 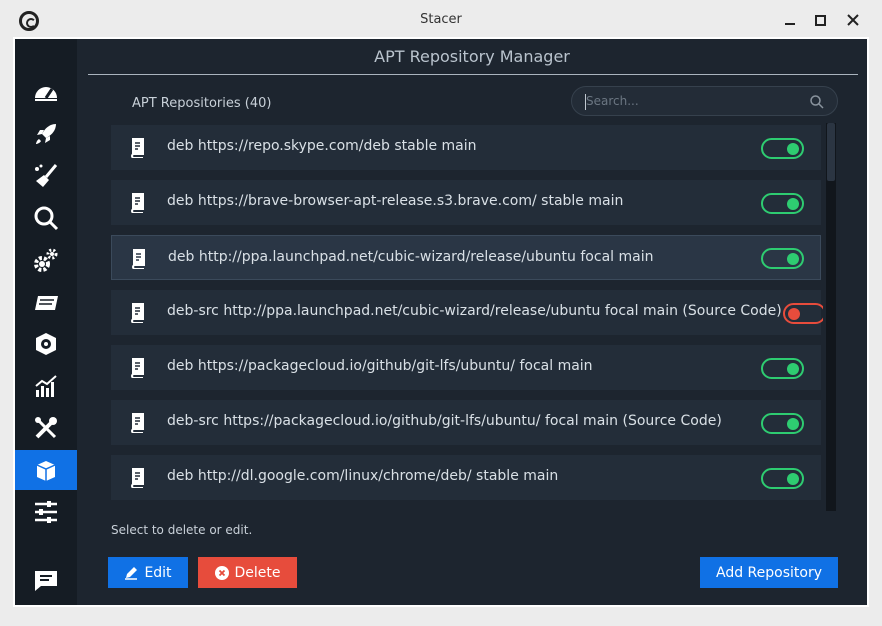 I want to click on delete-button: Delete, so click(x=247, y=572).